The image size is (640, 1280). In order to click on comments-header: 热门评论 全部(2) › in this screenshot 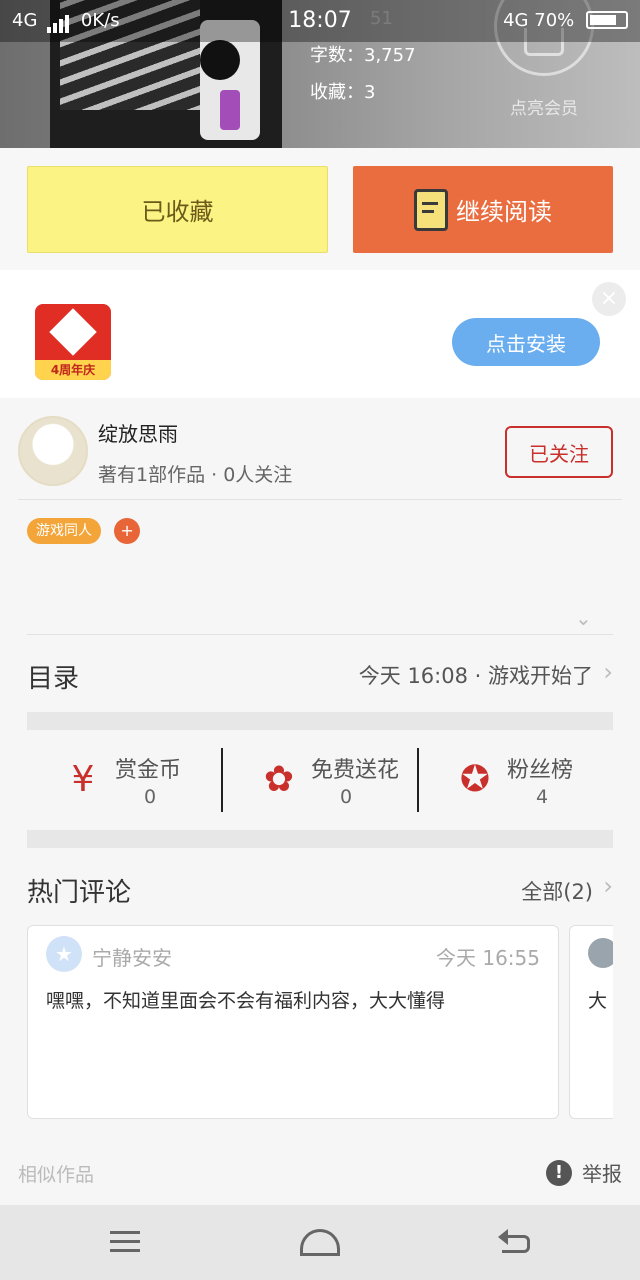, I will do `click(320, 886)`.